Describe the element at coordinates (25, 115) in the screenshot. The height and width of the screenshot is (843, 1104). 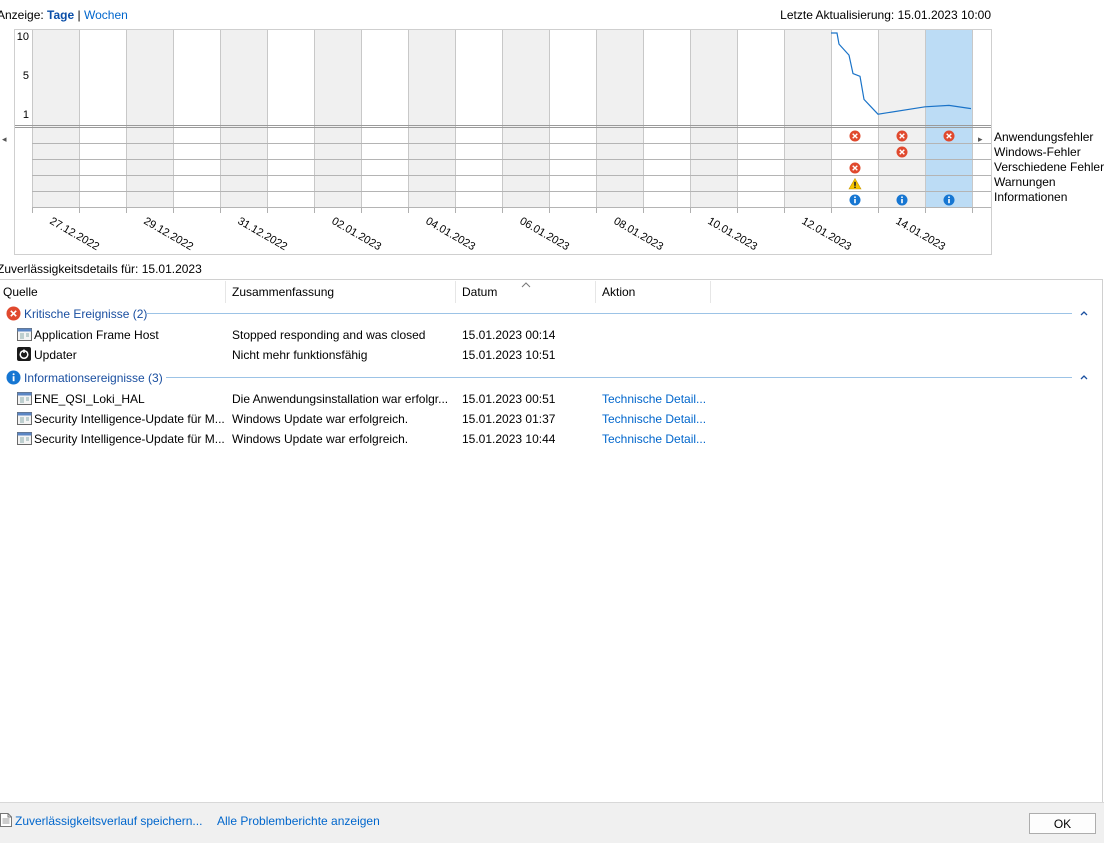
I see `y-label-1: 1` at that location.